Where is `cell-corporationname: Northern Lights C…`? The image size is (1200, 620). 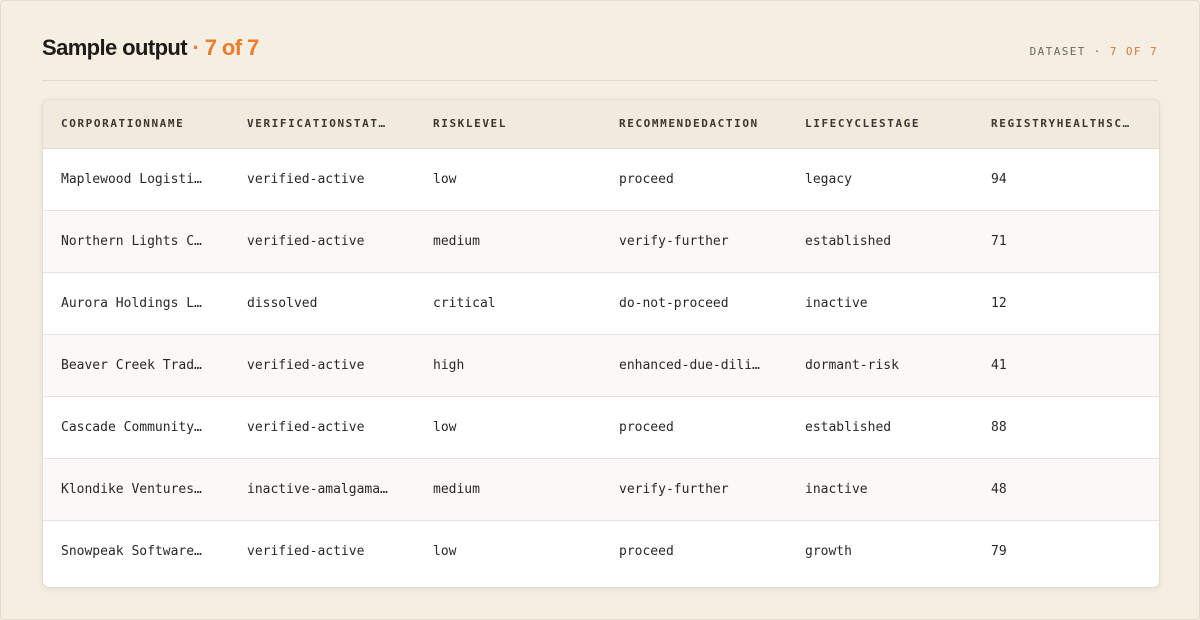 cell-corporationname: Northern Lights C… is located at coordinates (131, 241).